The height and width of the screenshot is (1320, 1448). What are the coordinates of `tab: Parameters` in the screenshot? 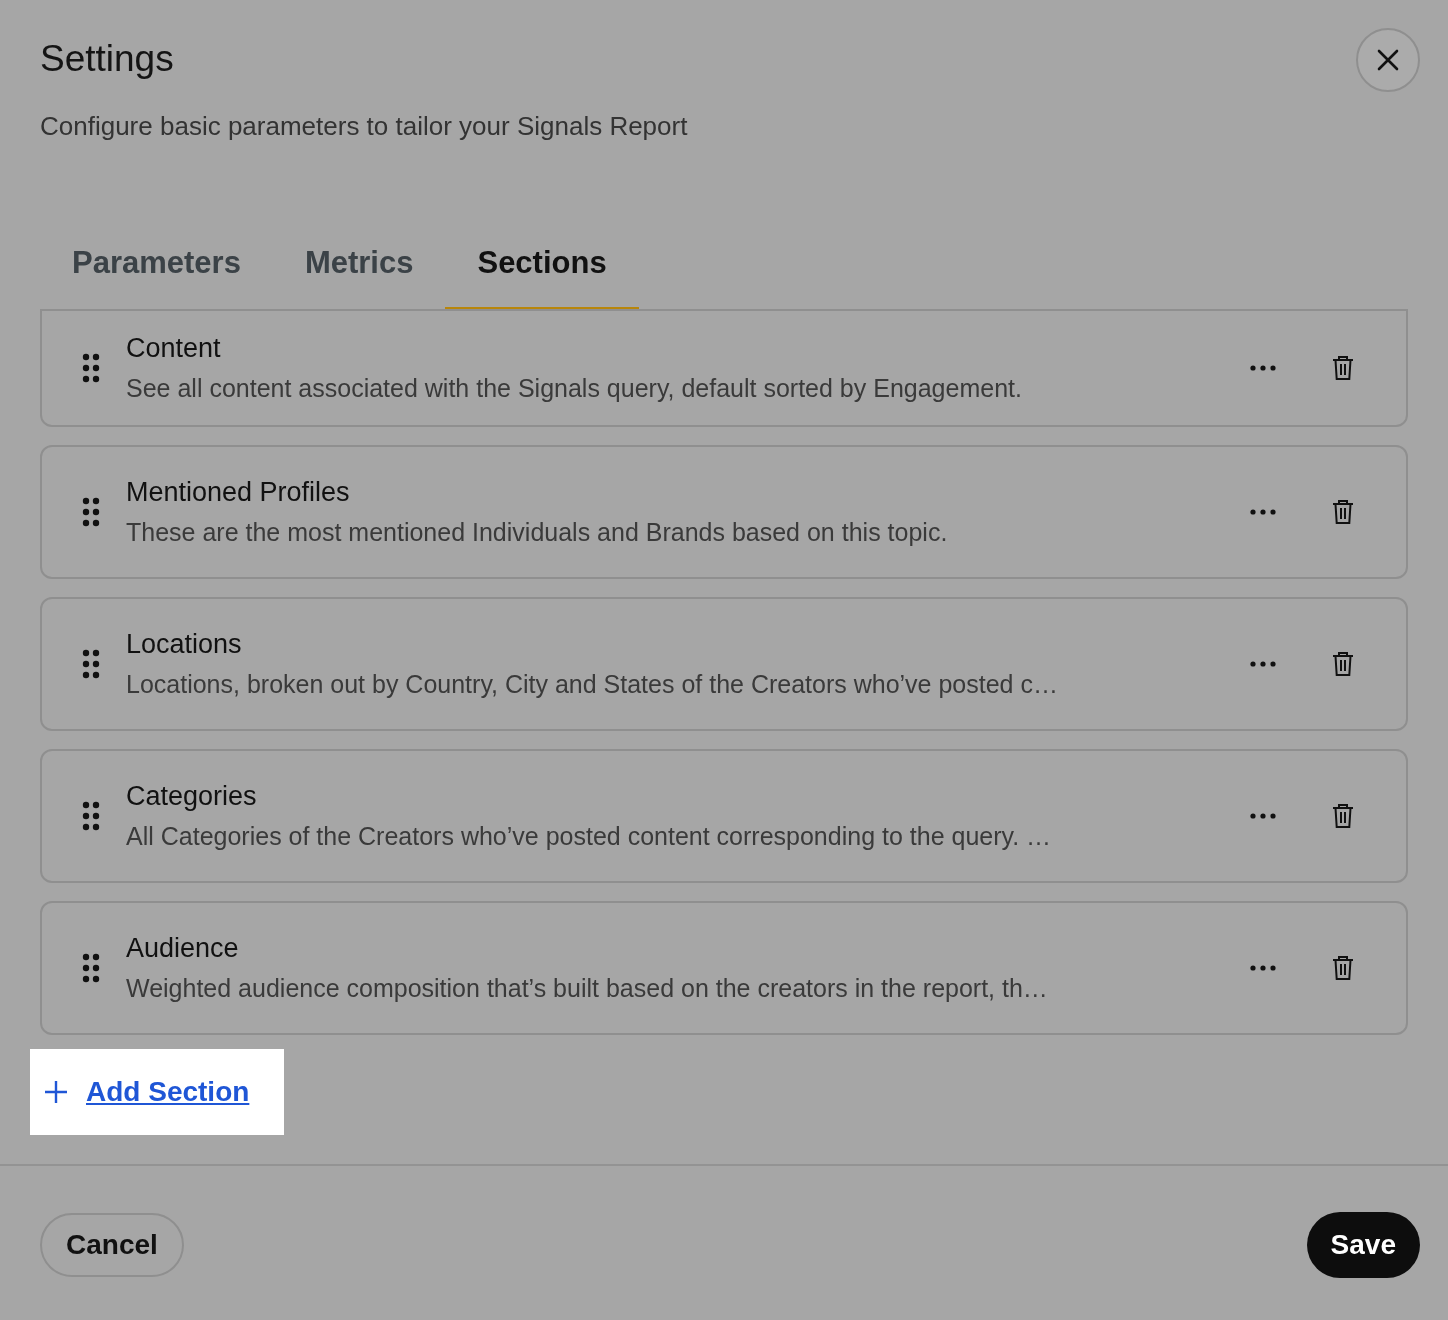 It's located at (156, 265).